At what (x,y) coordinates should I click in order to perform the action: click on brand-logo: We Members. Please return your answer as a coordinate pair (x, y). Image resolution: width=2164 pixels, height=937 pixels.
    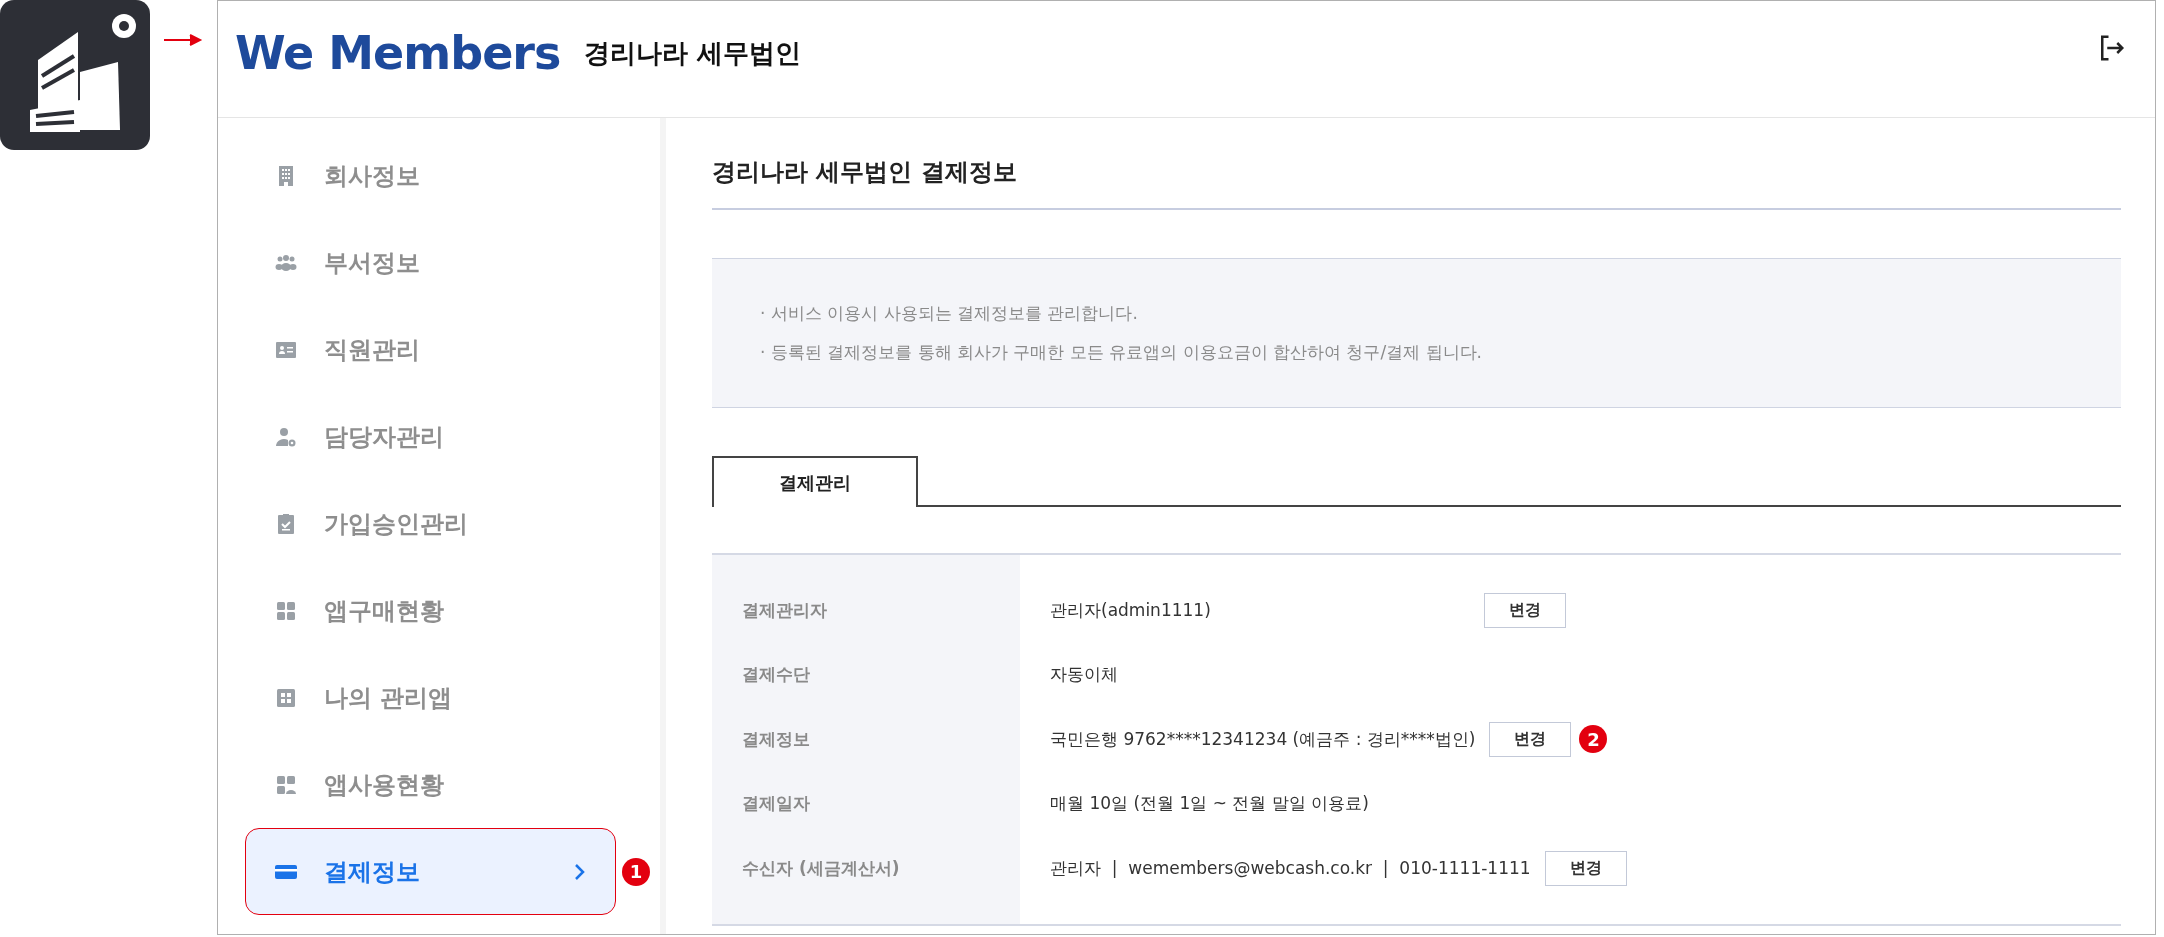
    Looking at the image, I should click on (398, 53).